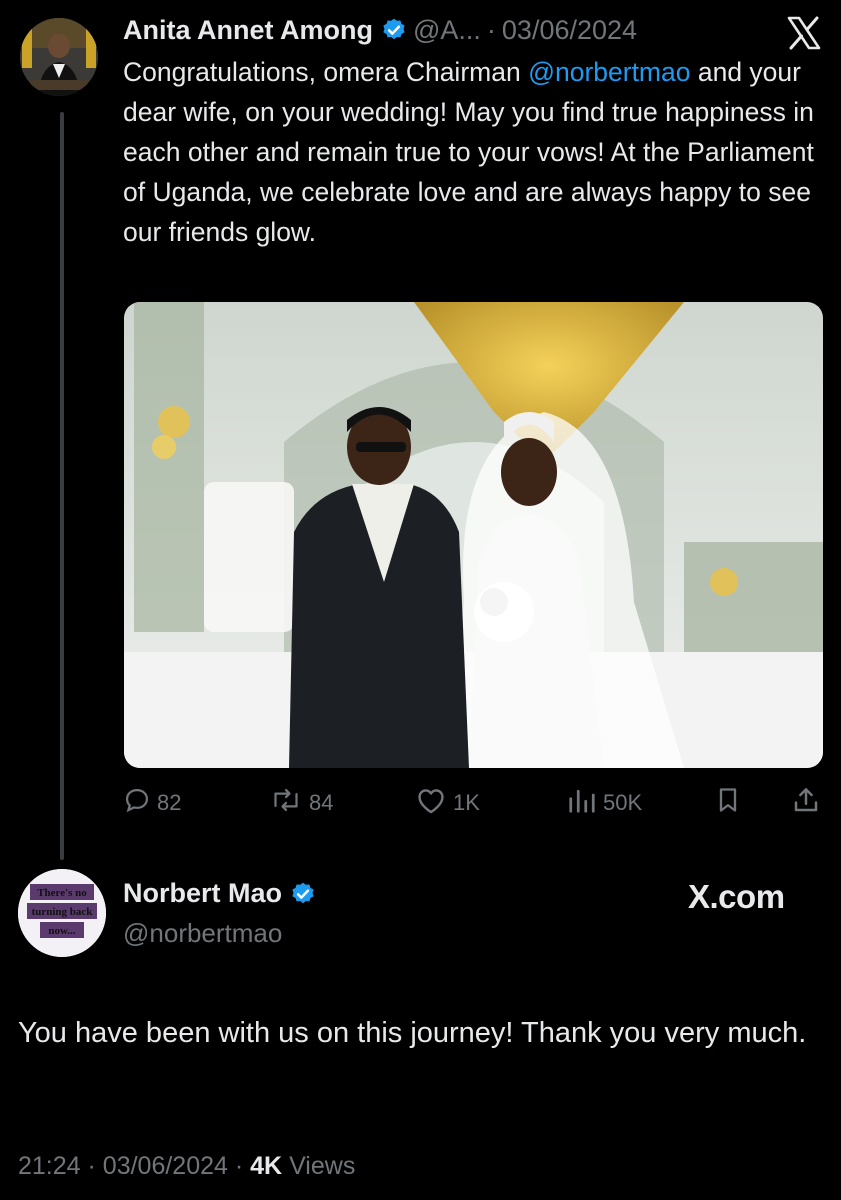  What do you see at coordinates (140, 803) in the screenshot?
I see `reply-icon` at bounding box center [140, 803].